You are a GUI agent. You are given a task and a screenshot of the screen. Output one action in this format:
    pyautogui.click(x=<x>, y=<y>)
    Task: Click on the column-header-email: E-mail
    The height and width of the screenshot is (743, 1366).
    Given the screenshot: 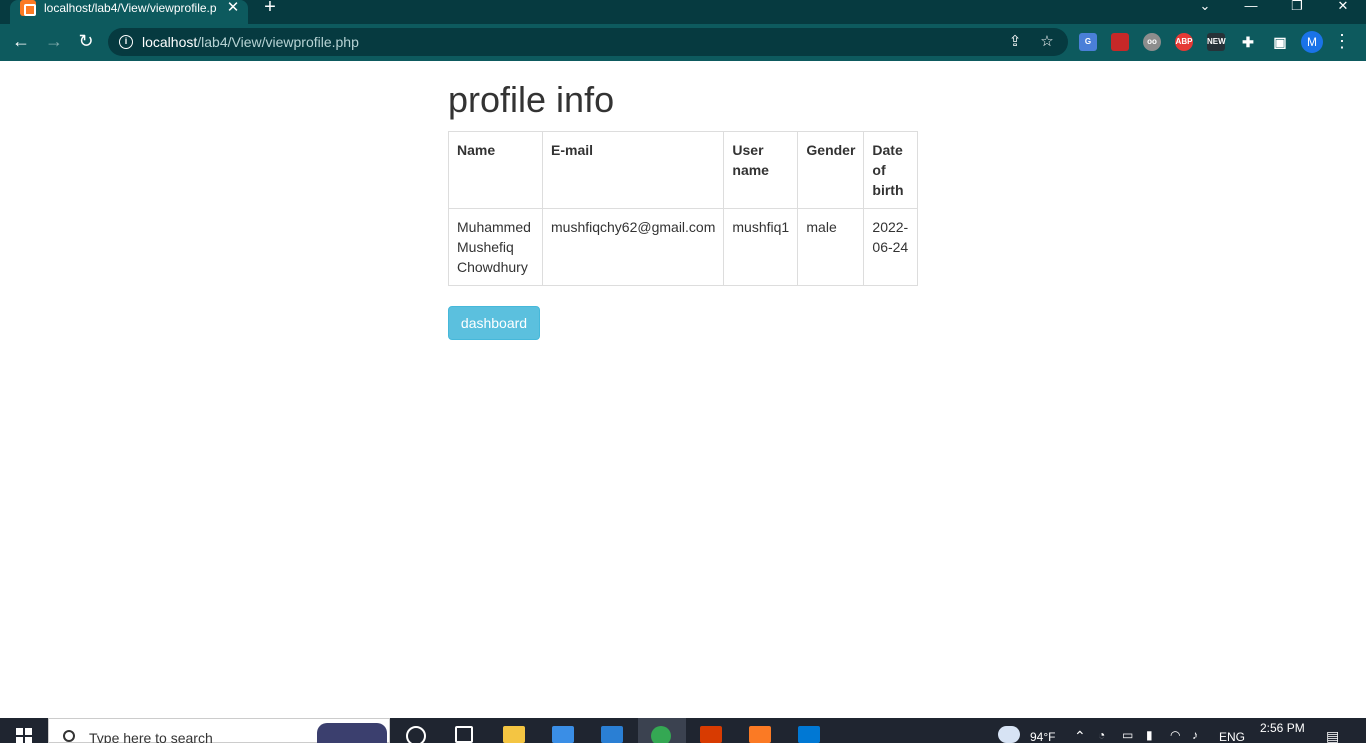 What is the action you would take?
    pyautogui.click(x=633, y=170)
    